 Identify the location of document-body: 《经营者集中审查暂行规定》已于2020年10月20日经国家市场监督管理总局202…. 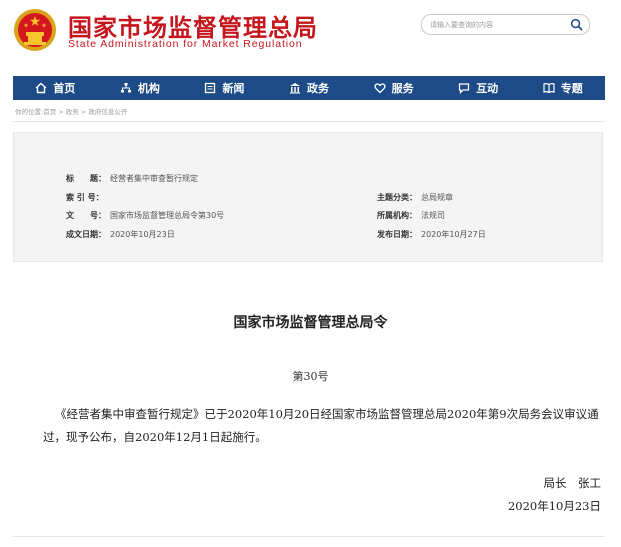
(321, 425).